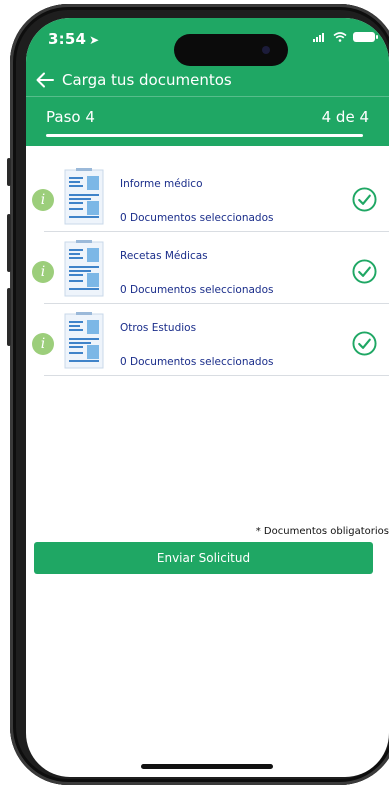  I want to click on volume-down-button, so click(9, 317).